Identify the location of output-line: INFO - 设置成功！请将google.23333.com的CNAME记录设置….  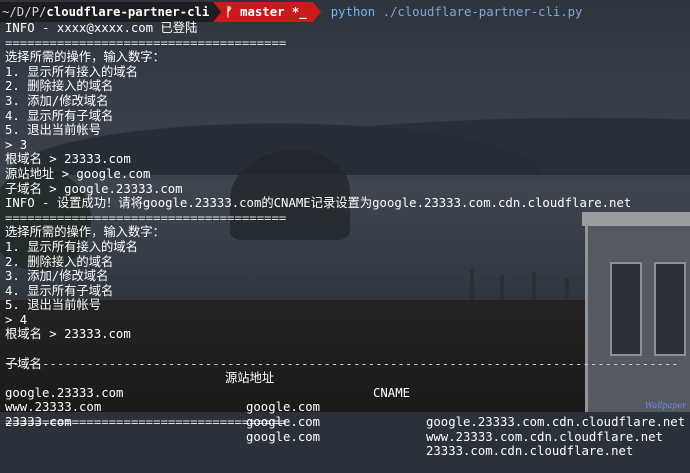
(318, 203).